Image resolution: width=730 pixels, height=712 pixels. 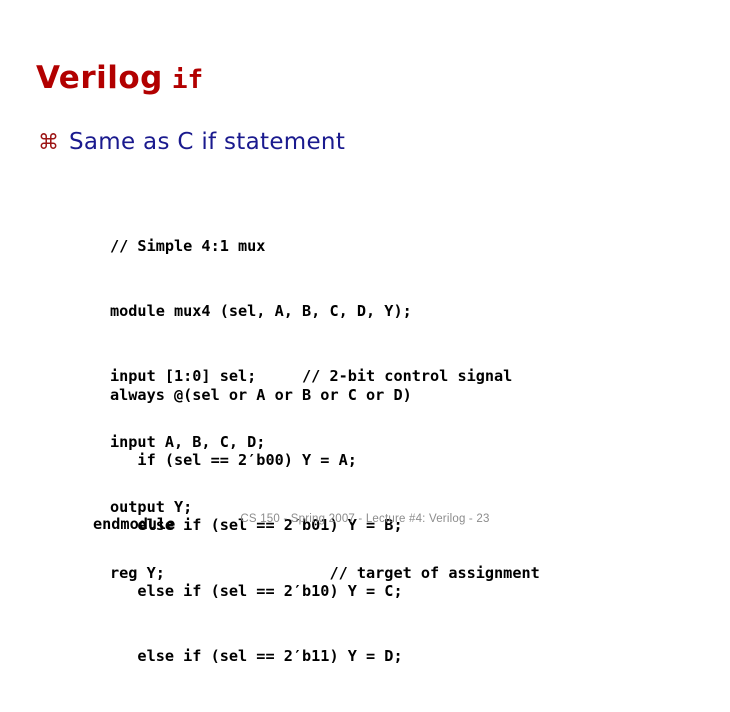 I want to click on code-line: module mux4 (sel, A, B, C, D, Y);, so click(x=261, y=310).